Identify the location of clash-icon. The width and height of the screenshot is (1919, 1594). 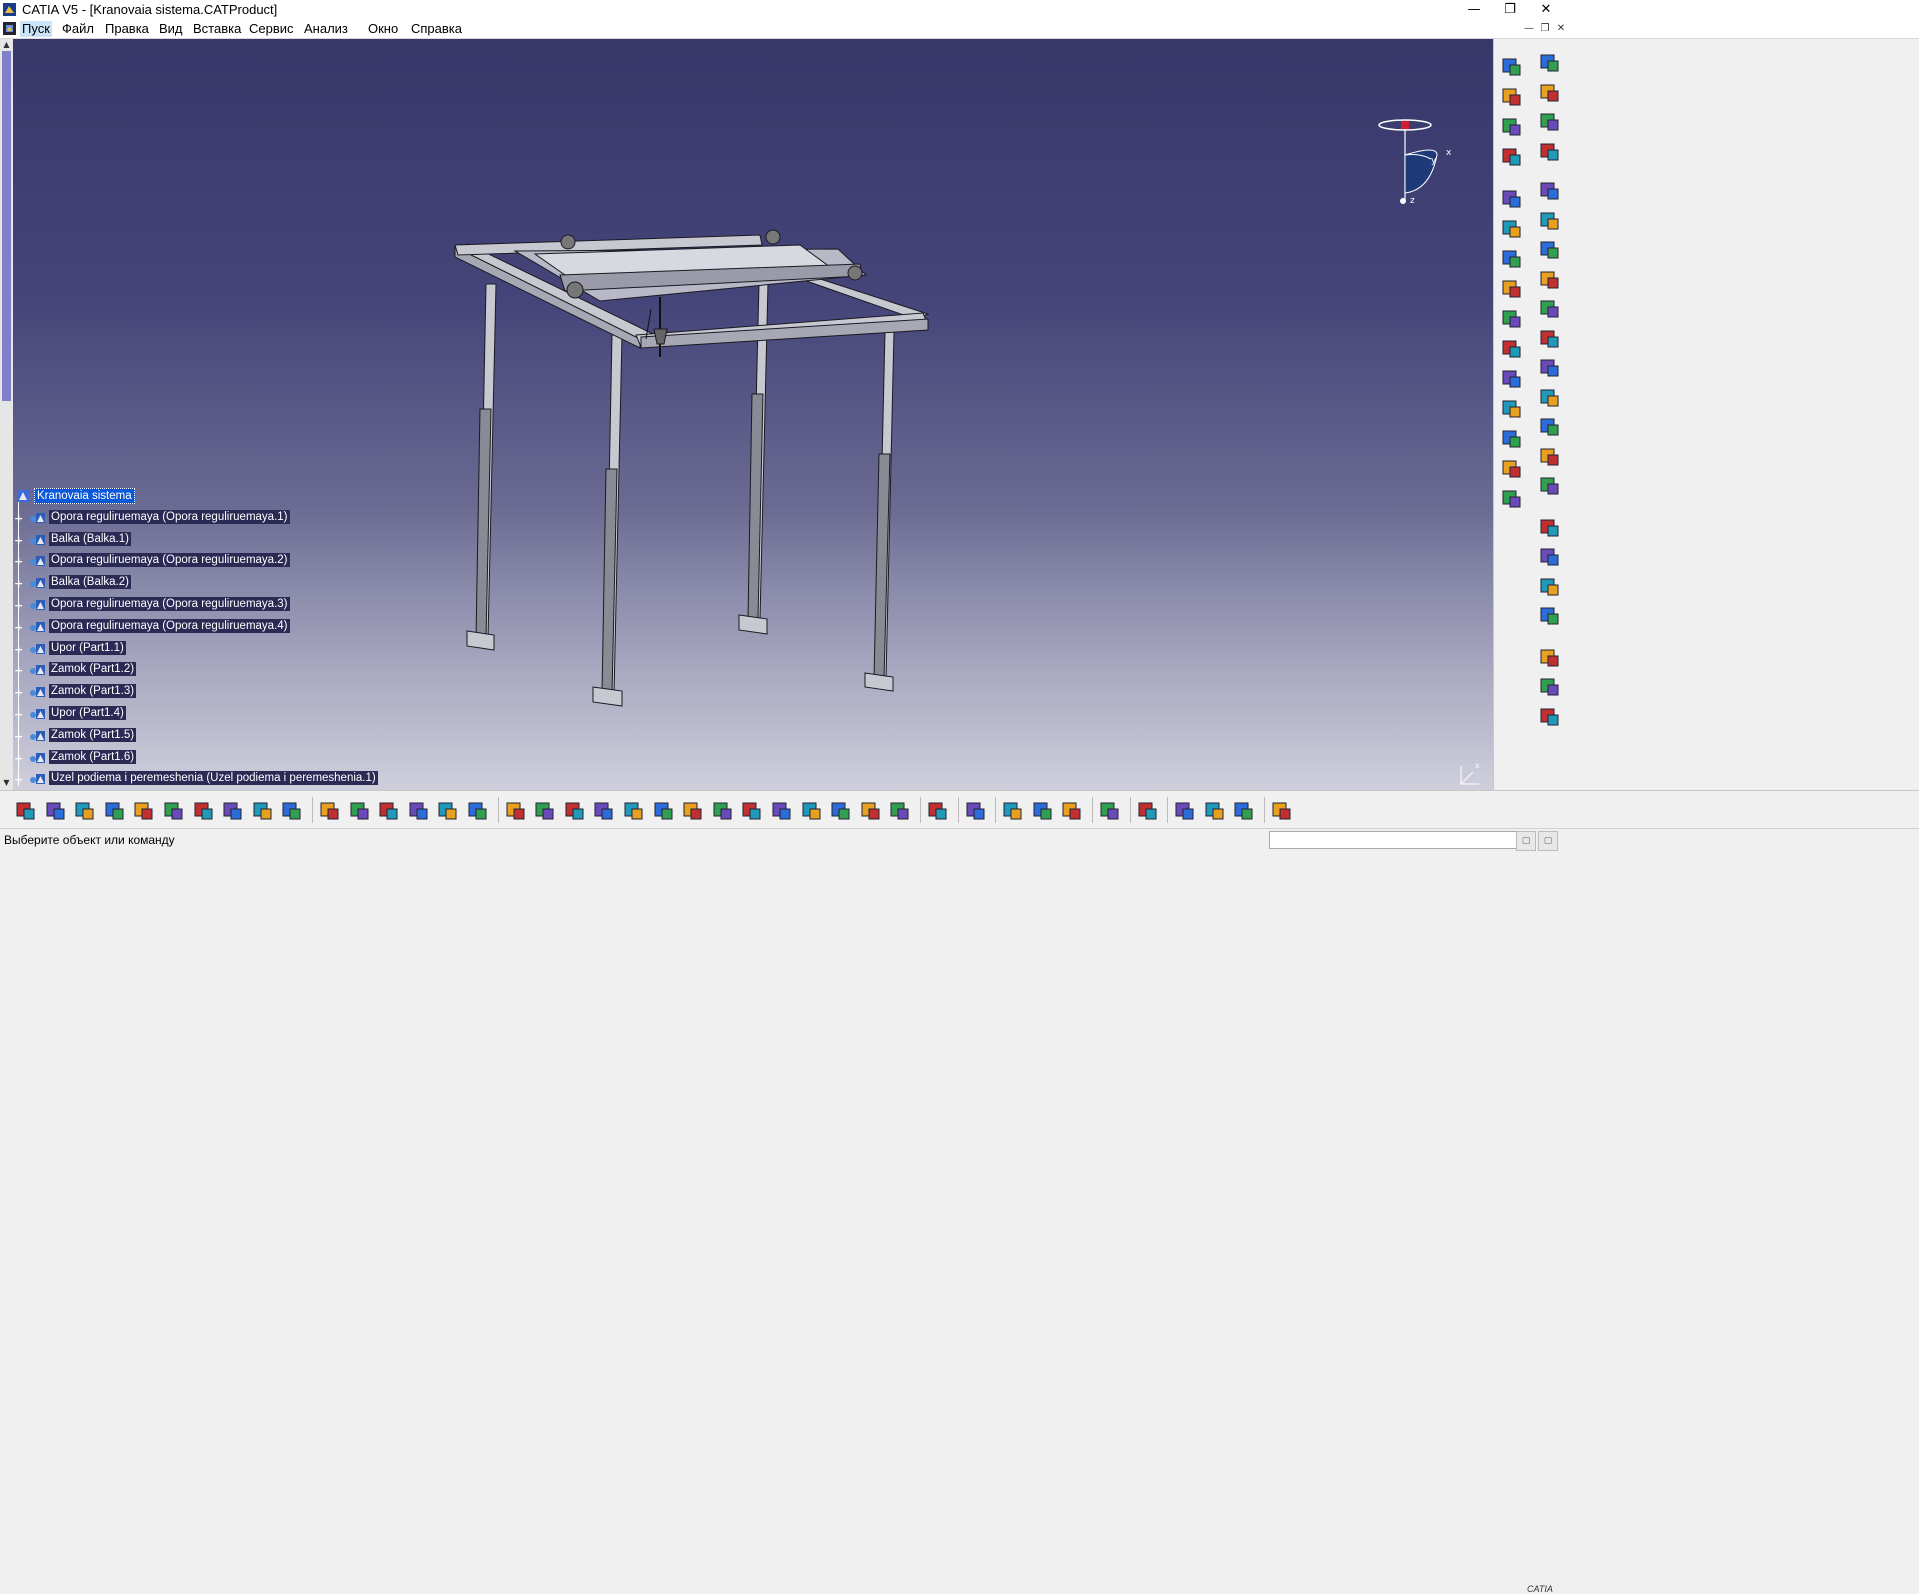
(1550, 309).